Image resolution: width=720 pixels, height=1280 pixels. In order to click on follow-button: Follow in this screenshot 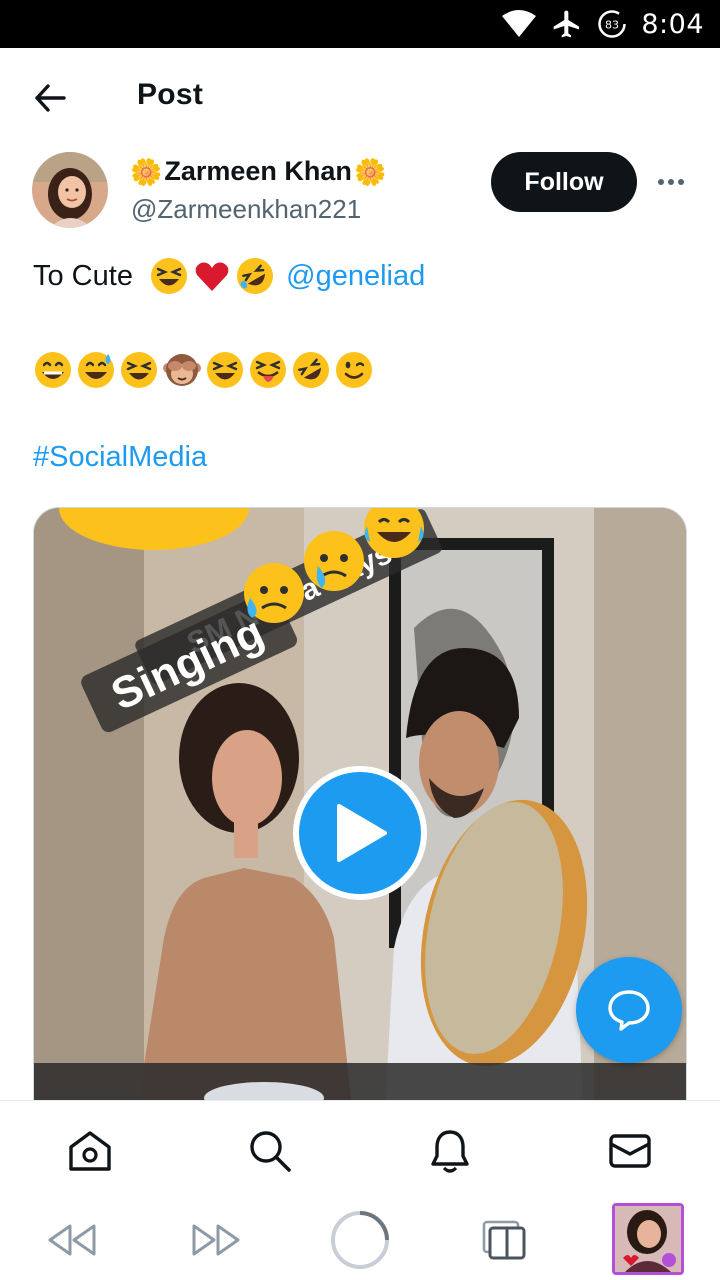, I will do `click(564, 182)`.